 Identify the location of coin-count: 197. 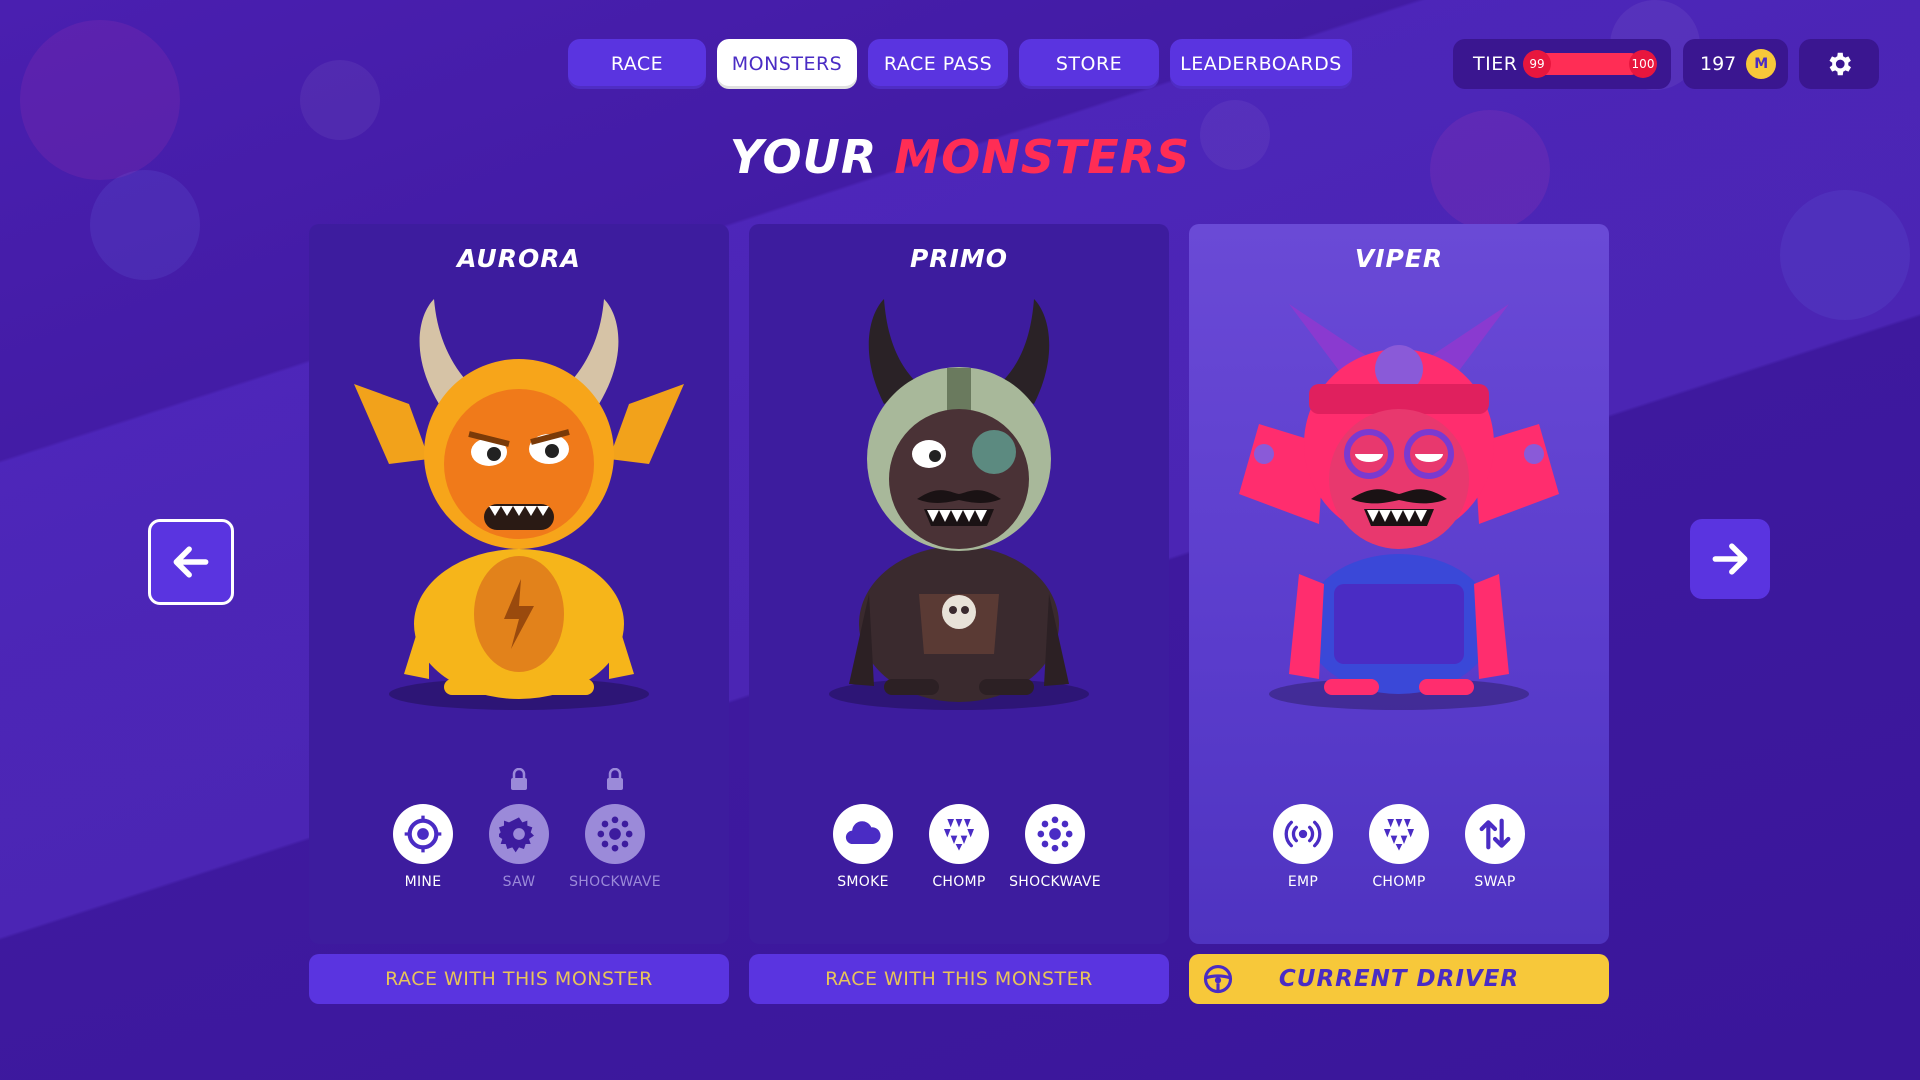
(1718, 64).